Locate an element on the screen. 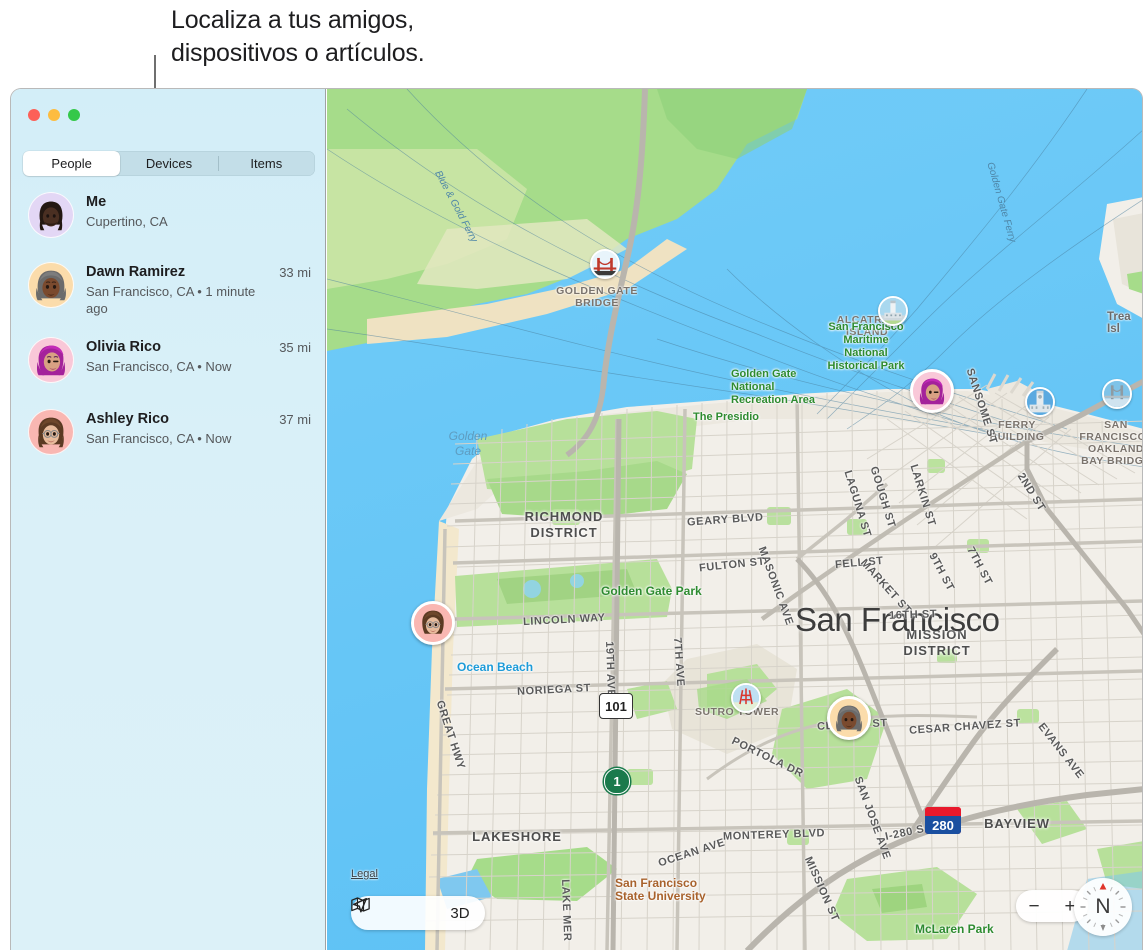 This screenshot has width=1144, height=950. ferry-building-pin is located at coordinates (1040, 402).